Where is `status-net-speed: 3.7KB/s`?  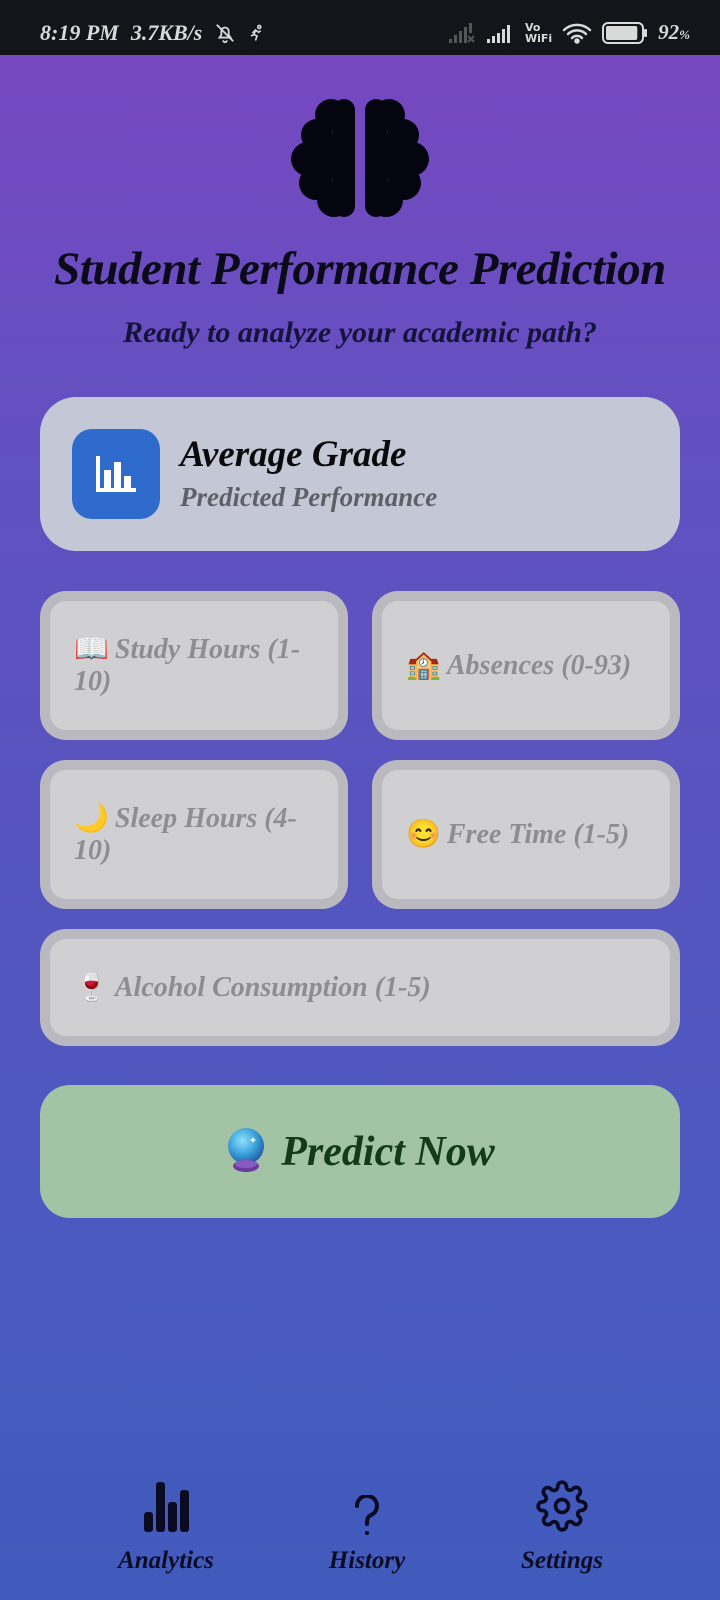
status-net-speed: 3.7KB/s is located at coordinates (166, 32).